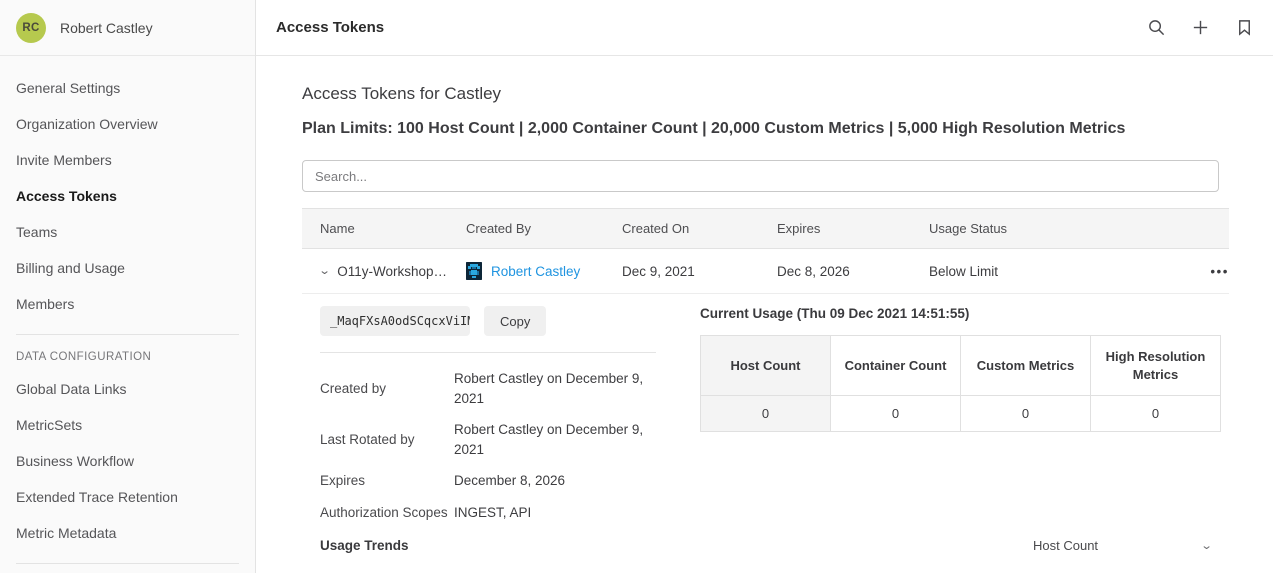  What do you see at coordinates (835, 313) in the screenshot?
I see `current-usage-title: Current Usage (Thu 09 Dec 2021 14:51:55)` at bounding box center [835, 313].